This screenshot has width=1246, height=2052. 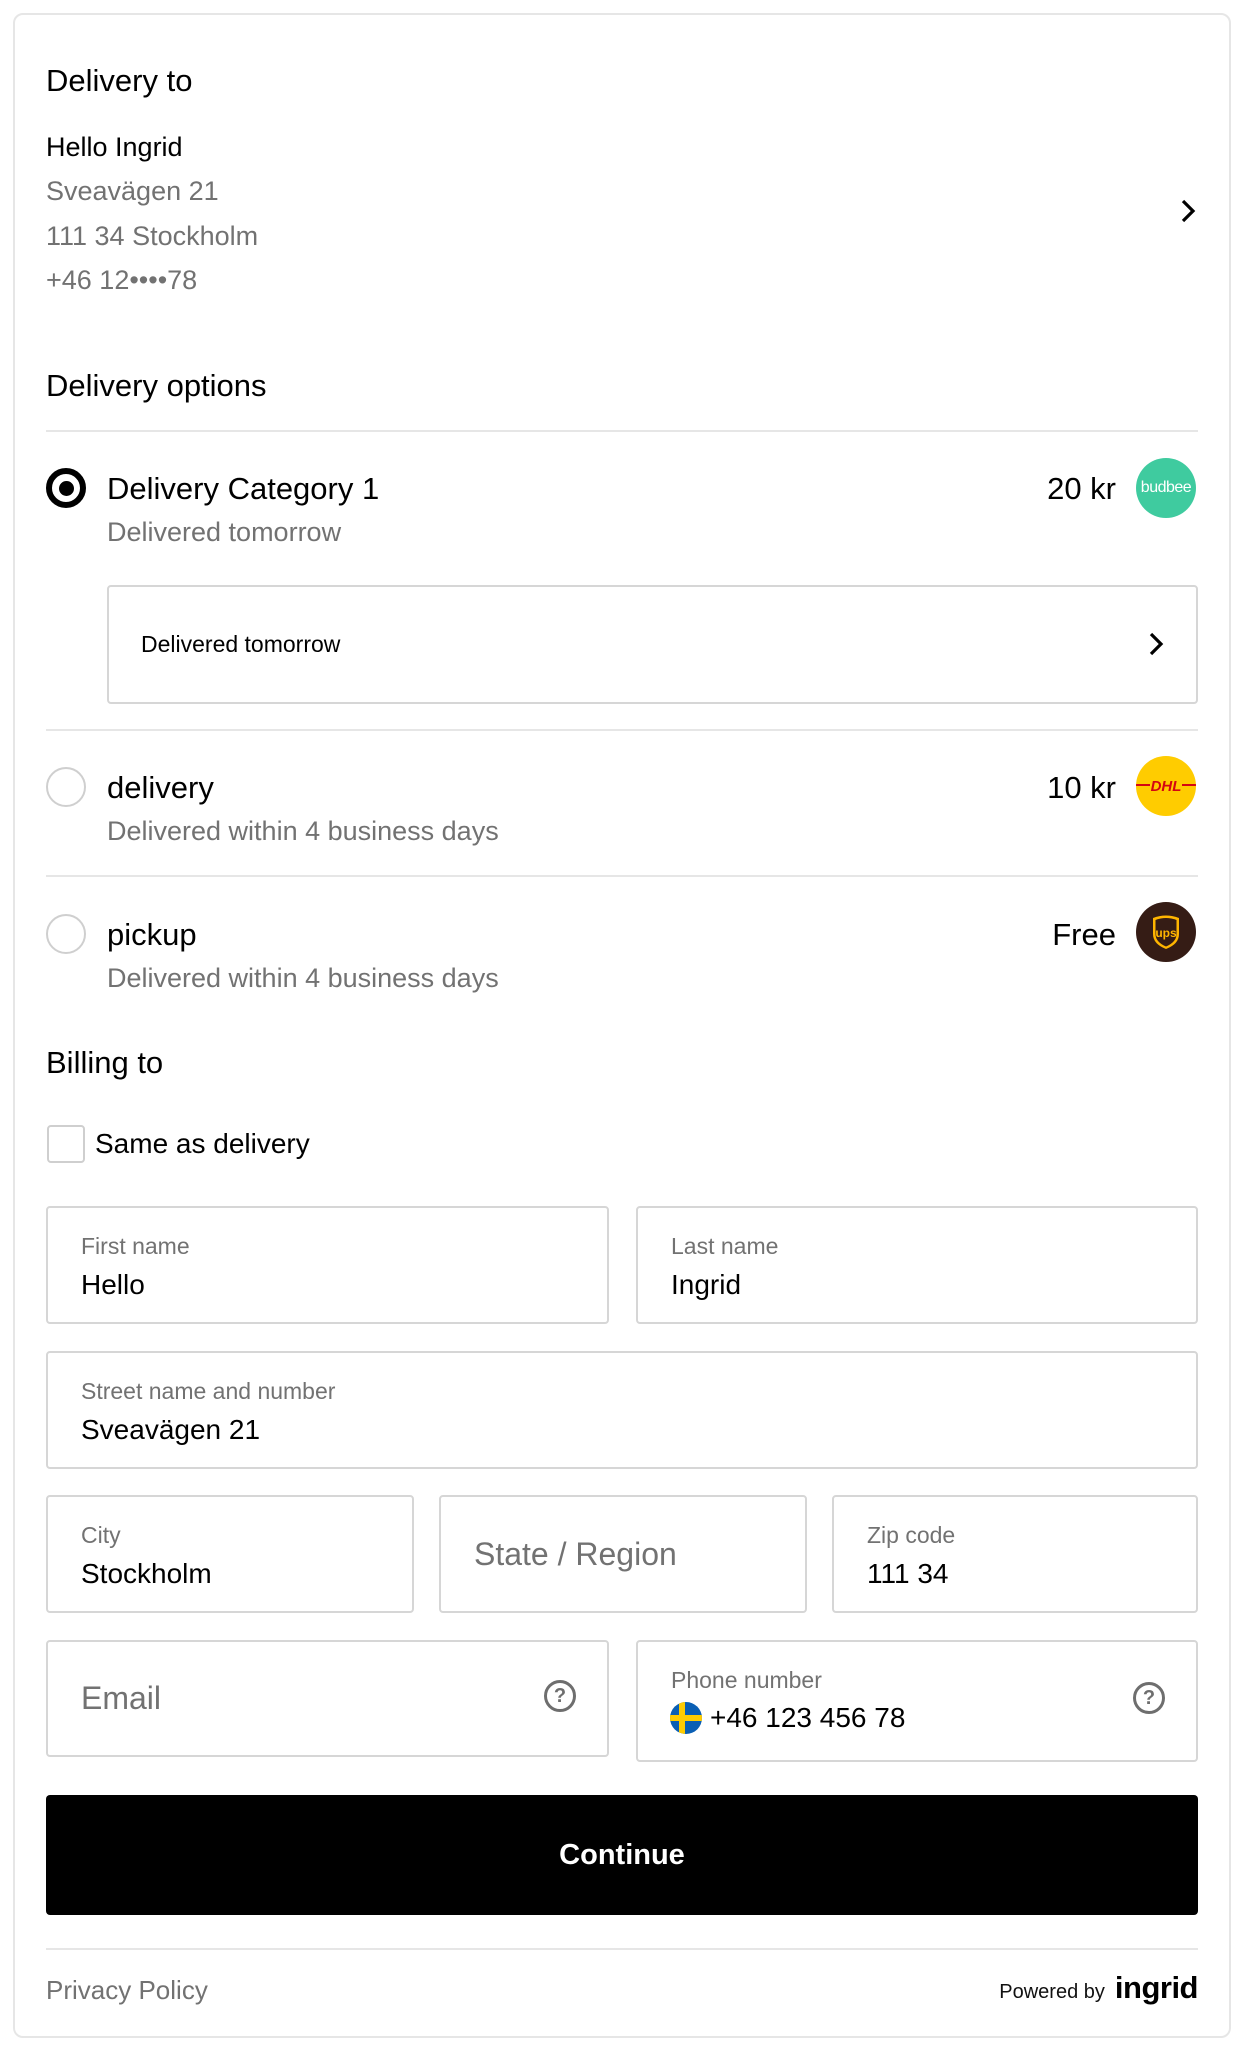 What do you see at coordinates (241, 644) in the screenshot?
I see `time-slot-label: Delivered tomorrow` at bounding box center [241, 644].